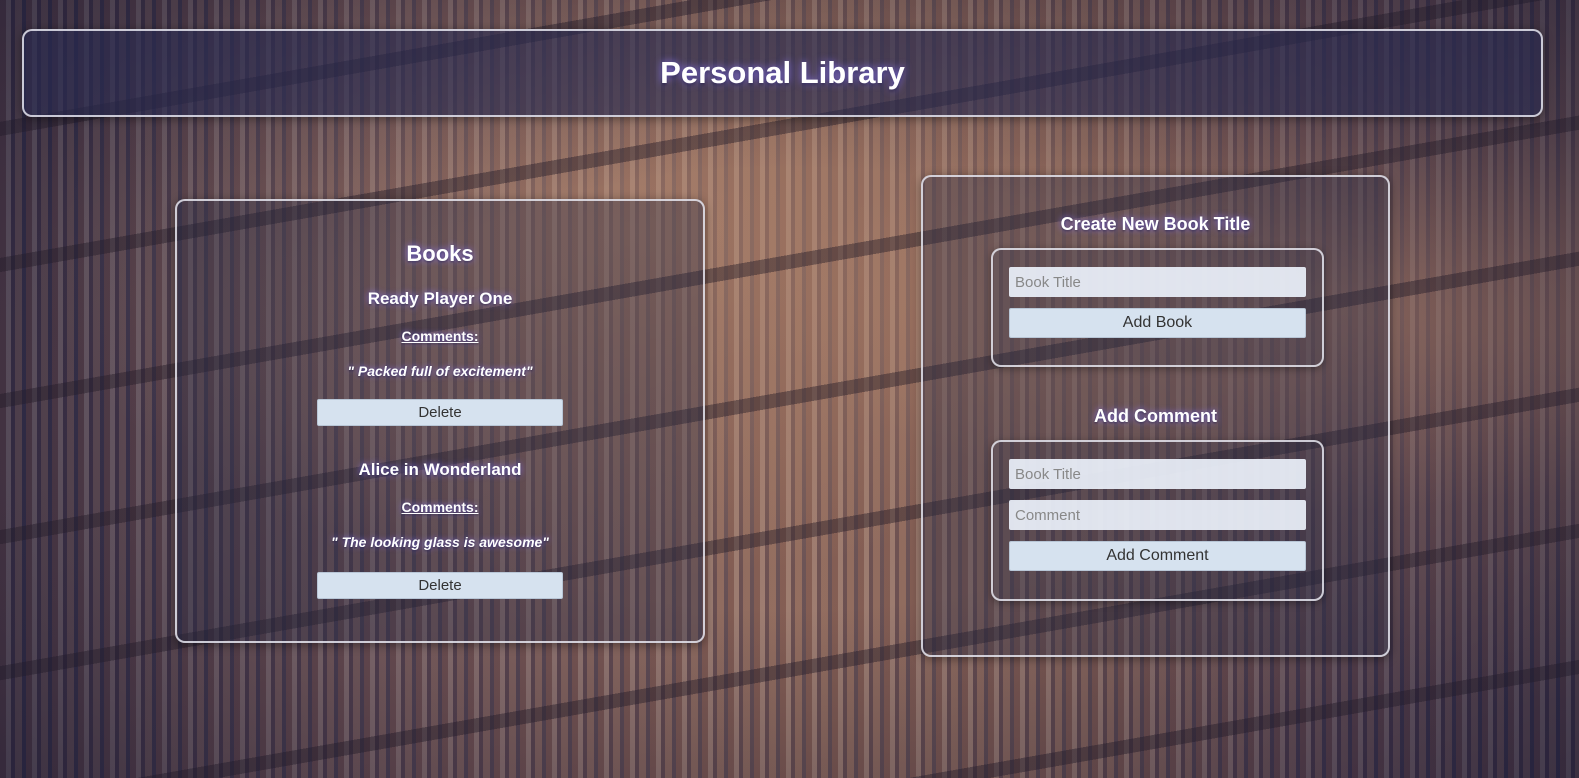 The image size is (1579, 778). What do you see at coordinates (1157, 556) in the screenshot?
I see `add-comment-button: Add Comment` at bounding box center [1157, 556].